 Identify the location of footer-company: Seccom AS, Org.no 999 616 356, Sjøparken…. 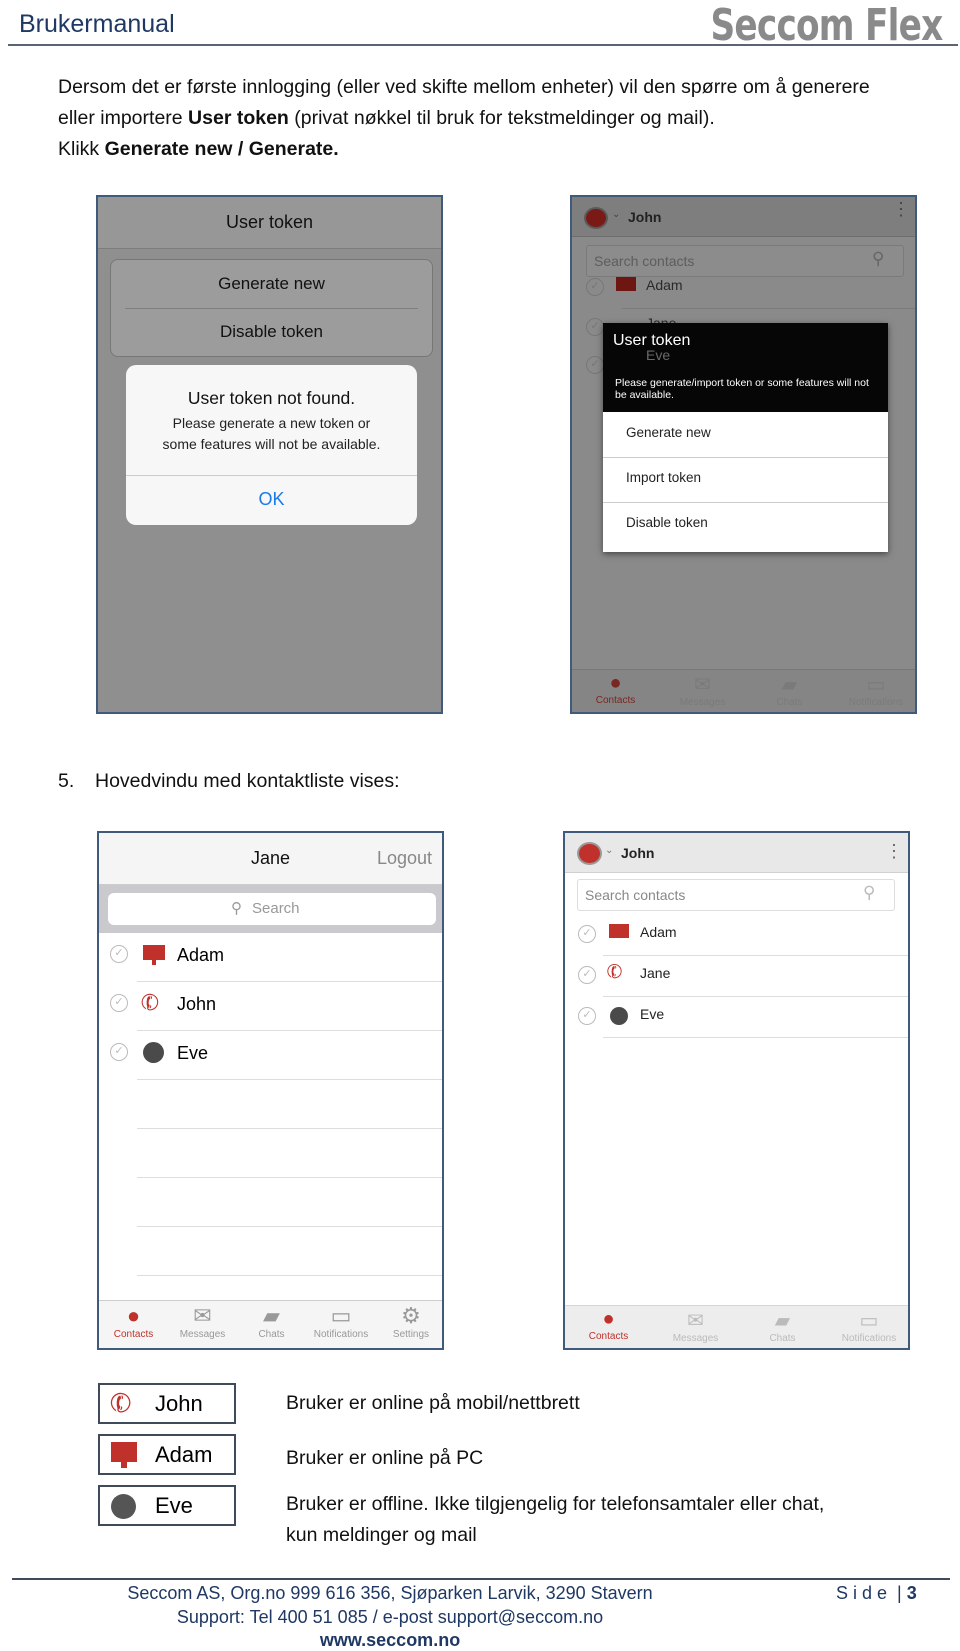
(390, 1593).